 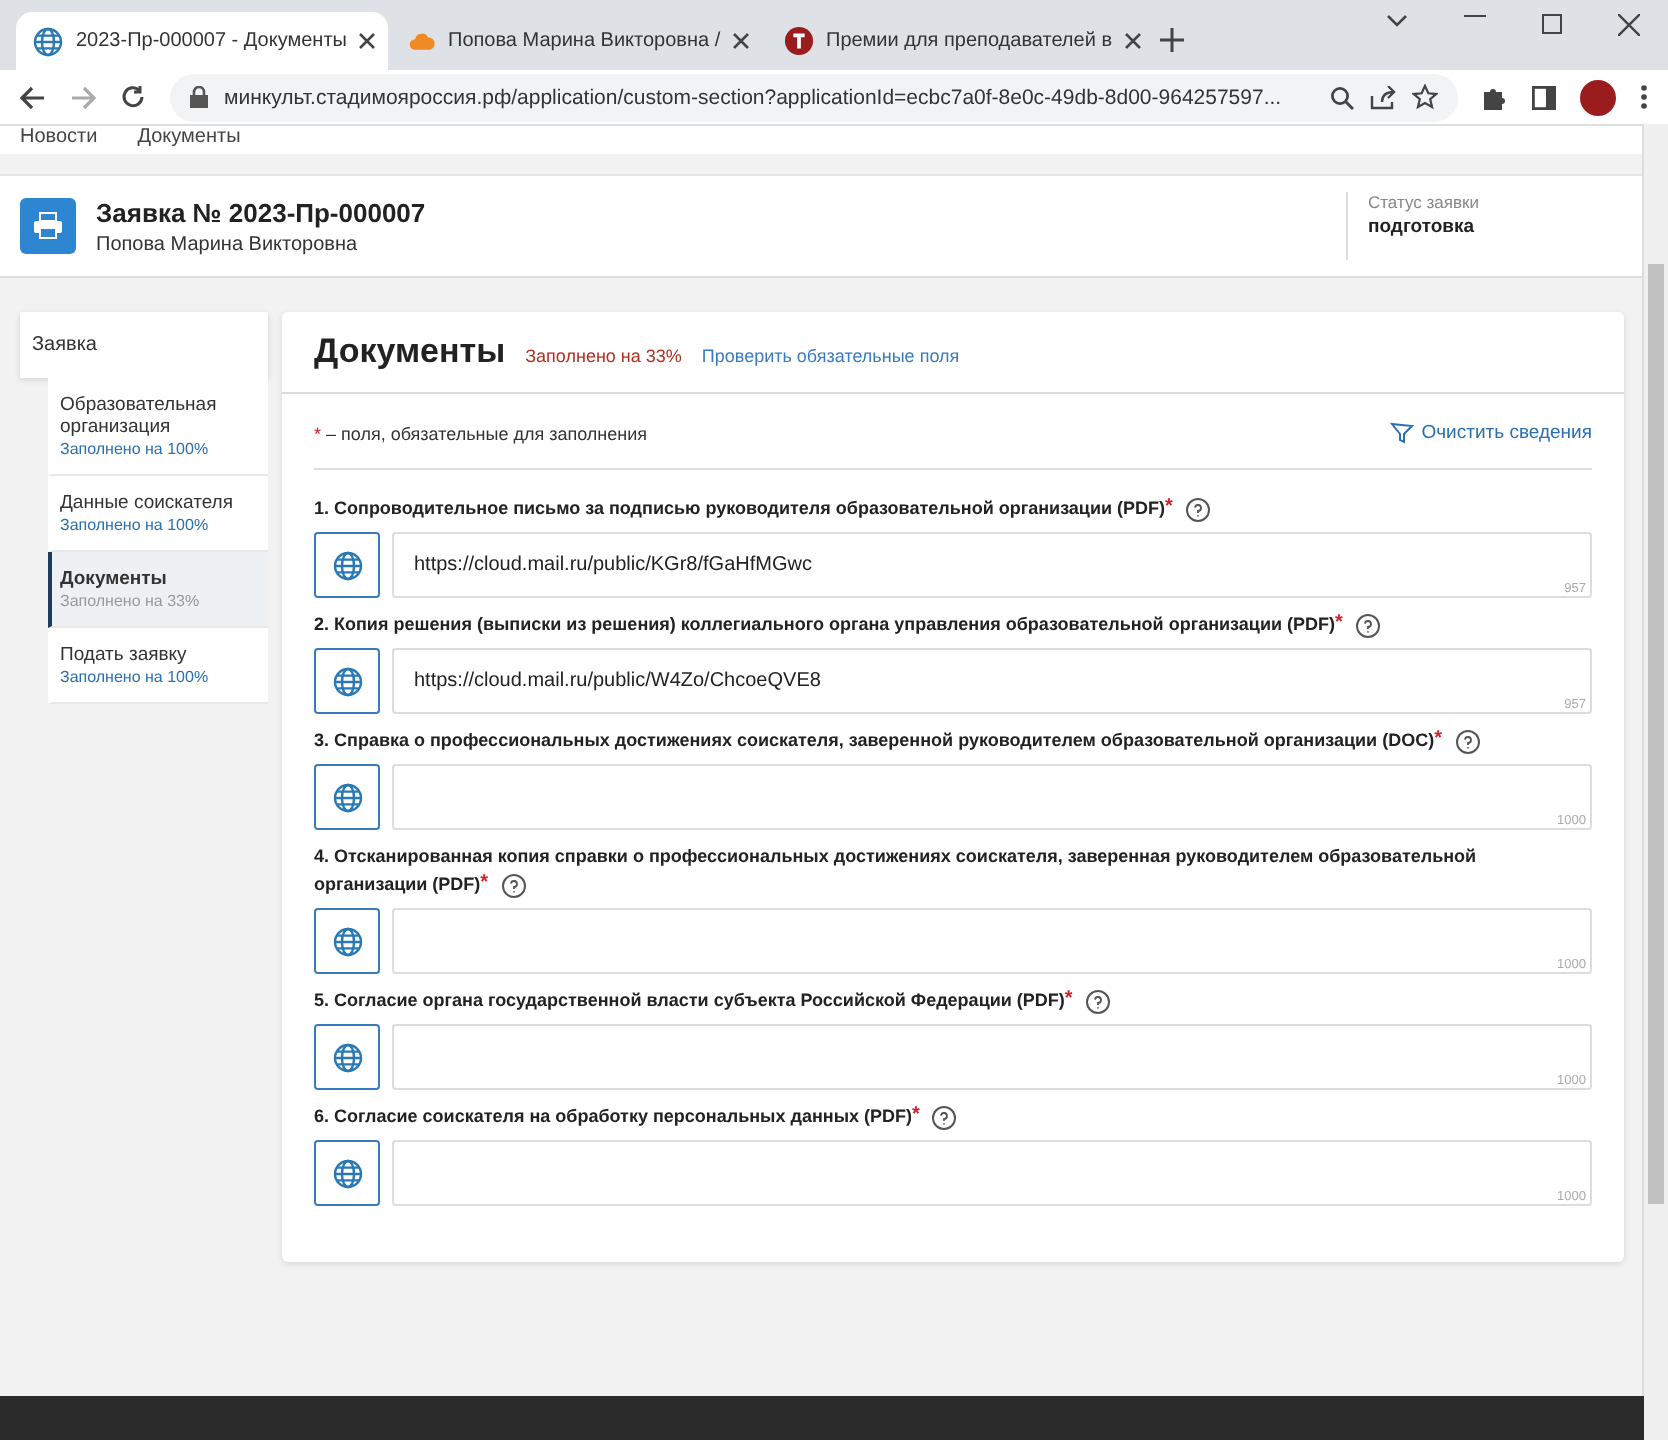 What do you see at coordinates (953, 508) in the screenshot?
I see `field-label: 1. Сопроводительное письмо за подписью руководителя образовательной организации (PDF)*` at bounding box center [953, 508].